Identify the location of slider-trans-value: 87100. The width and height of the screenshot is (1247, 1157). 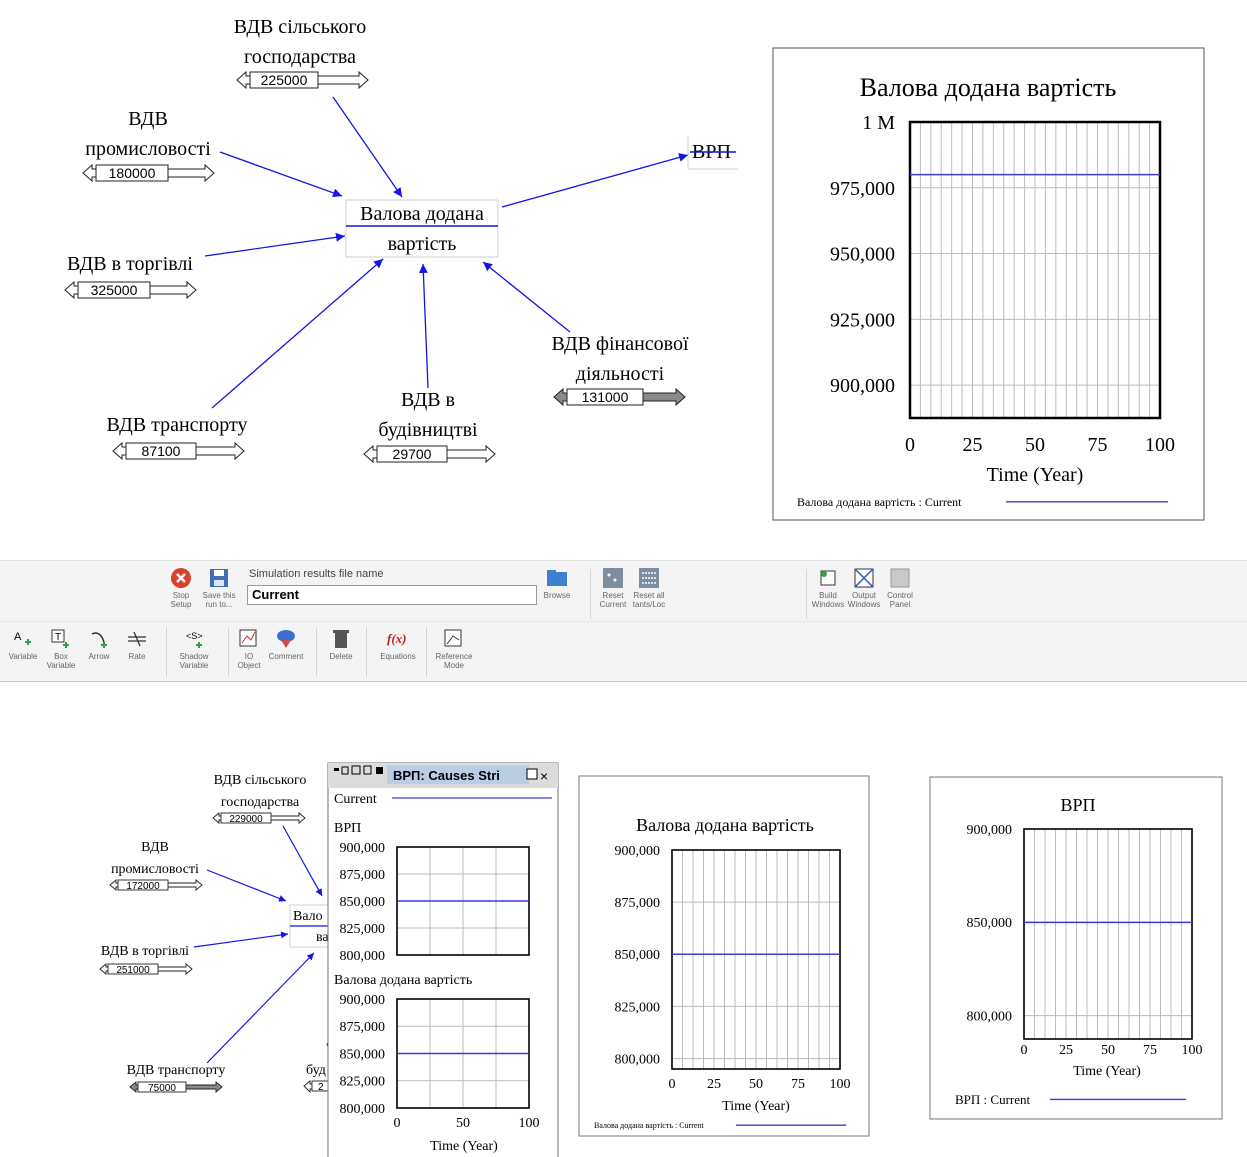
(161, 451).